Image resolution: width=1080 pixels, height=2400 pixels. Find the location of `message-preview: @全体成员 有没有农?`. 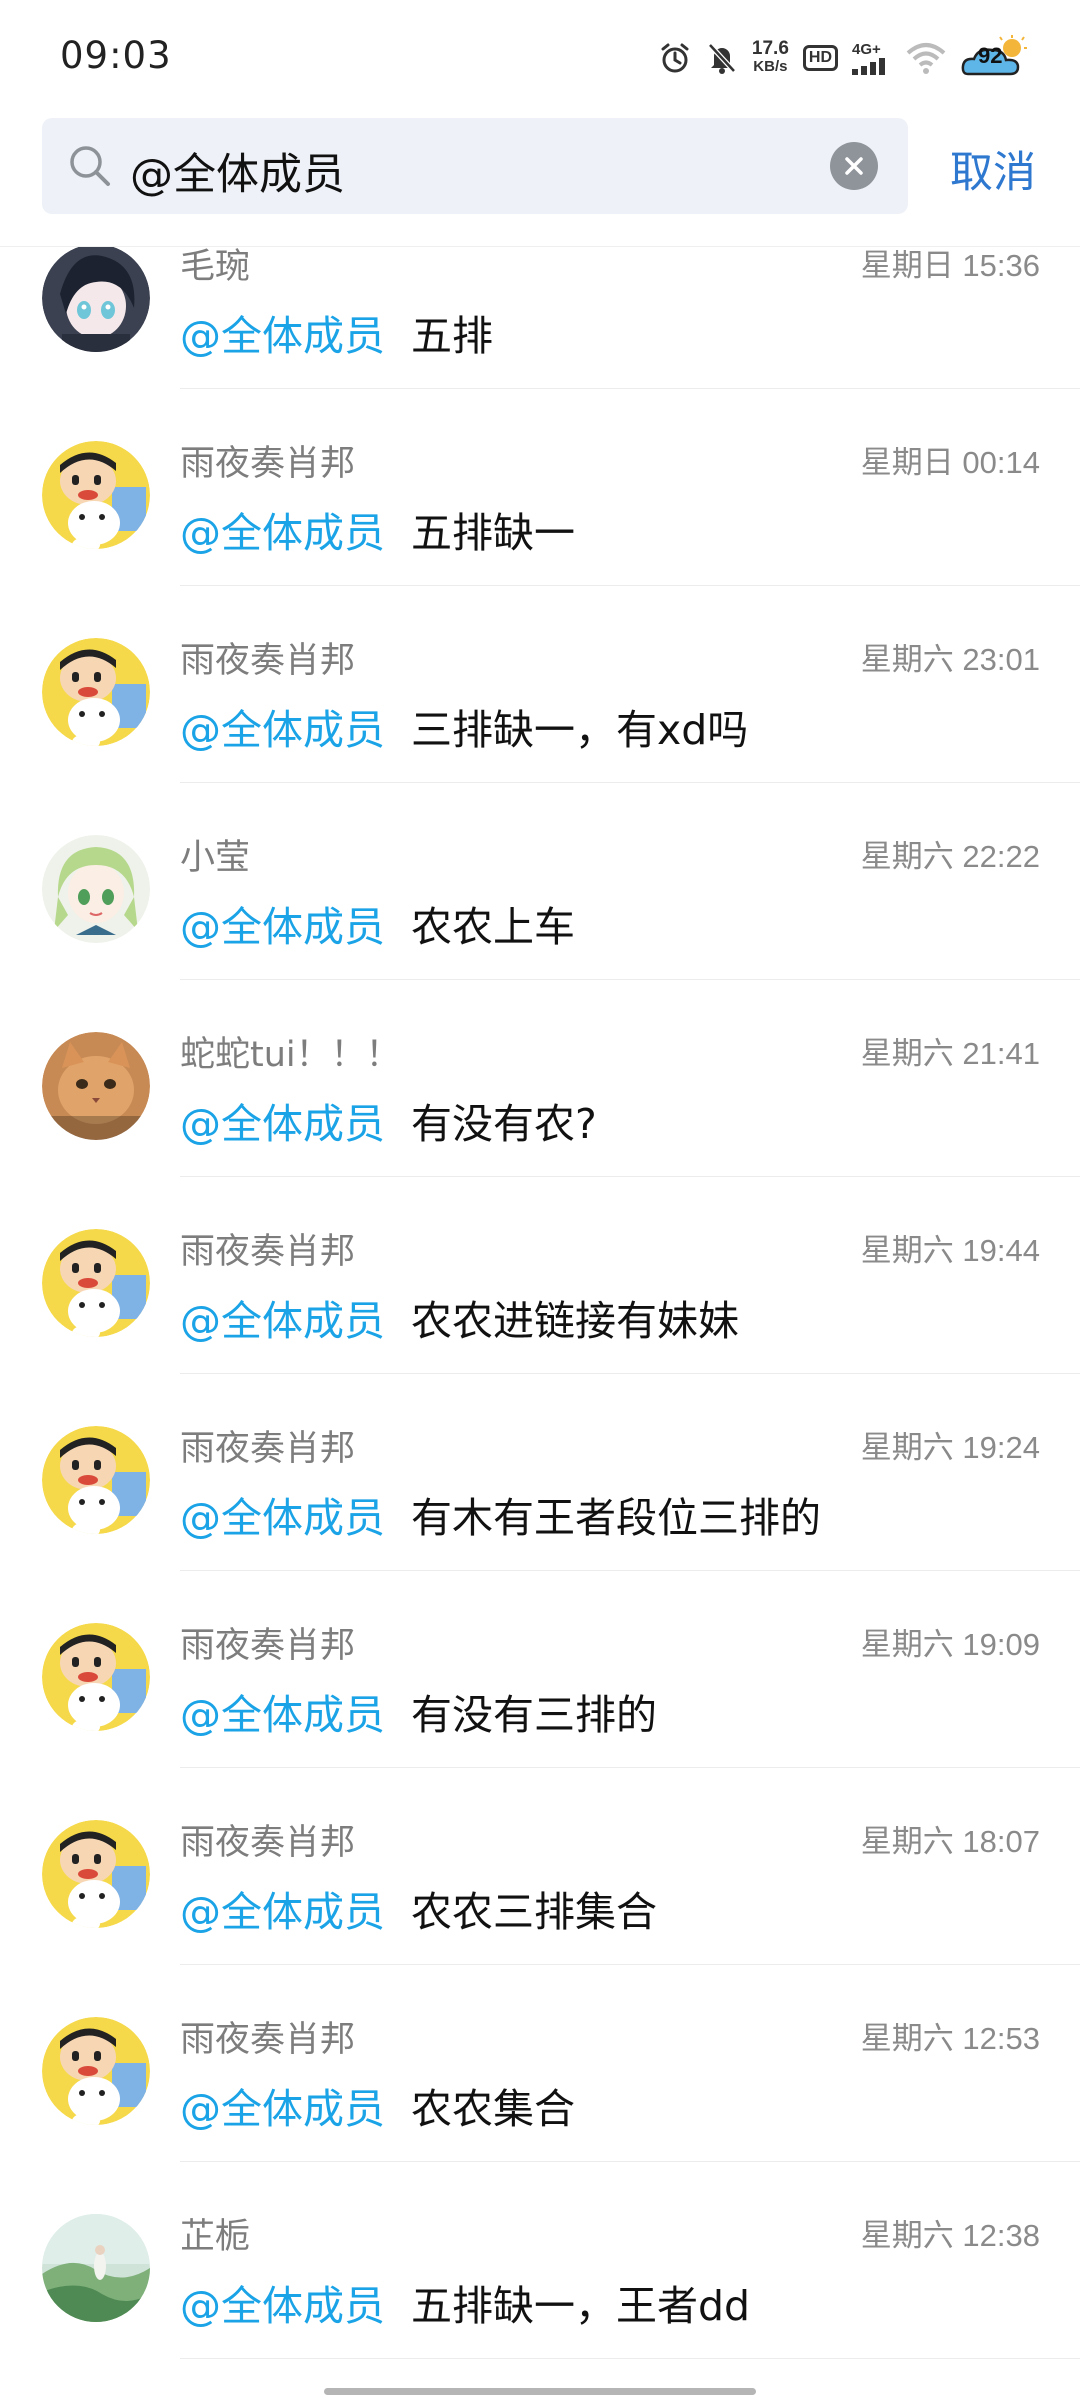

message-preview: @全体成员 有没有农? is located at coordinates (388, 1120).